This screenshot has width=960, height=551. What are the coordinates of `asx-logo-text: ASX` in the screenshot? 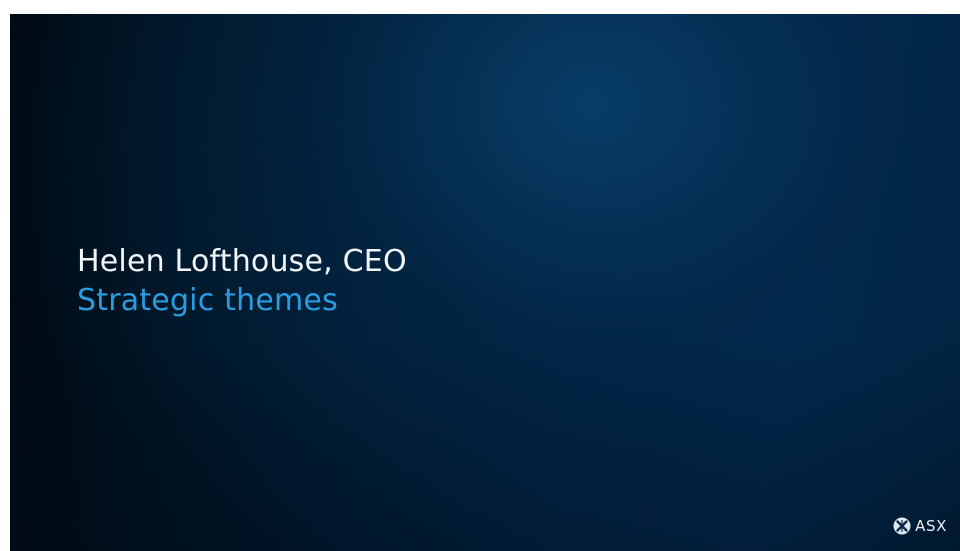 It's located at (931, 526).